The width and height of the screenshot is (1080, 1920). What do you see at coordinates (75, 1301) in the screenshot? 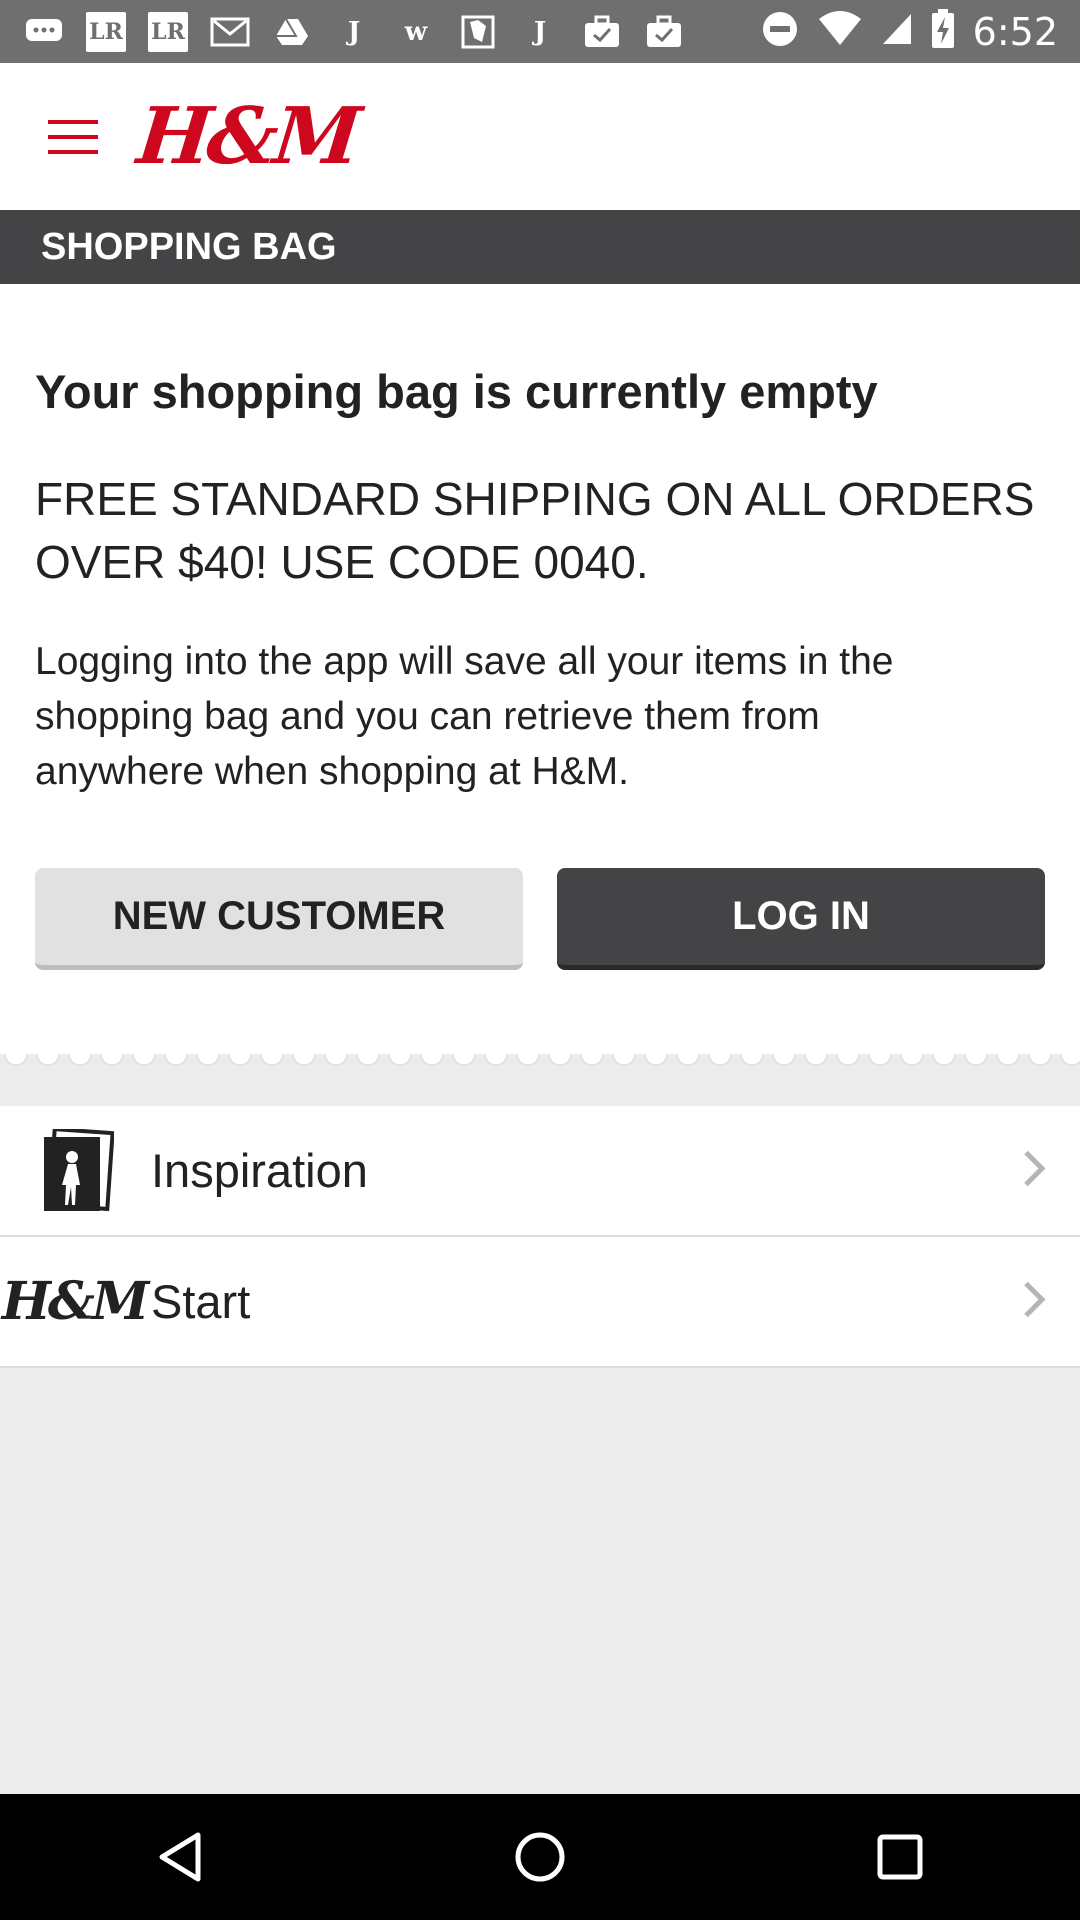
I see `hm-logo-icon: H&M` at bounding box center [75, 1301].